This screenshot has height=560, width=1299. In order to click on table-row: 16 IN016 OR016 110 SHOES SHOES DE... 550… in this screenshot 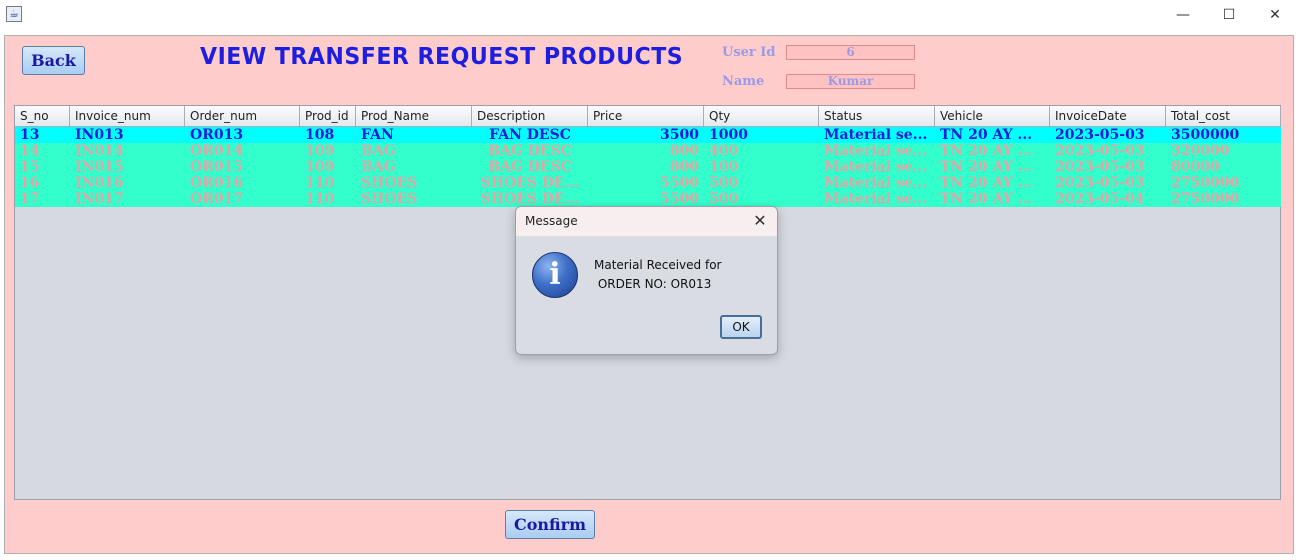, I will do `click(648, 183)`.